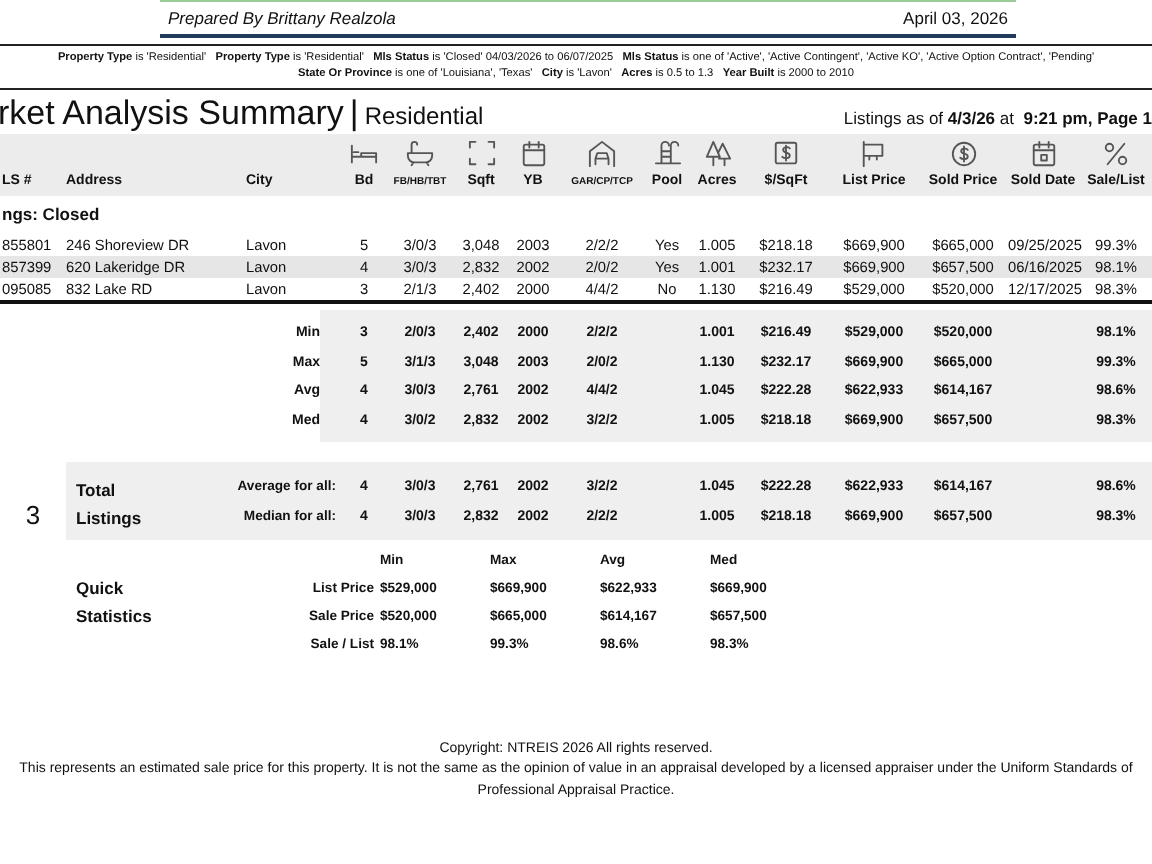 The image size is (1152, 864). Describe the element at coordinates (114, 601) in the screenshot. I see `quick-stats-heading: Quick Statistics` at that location.